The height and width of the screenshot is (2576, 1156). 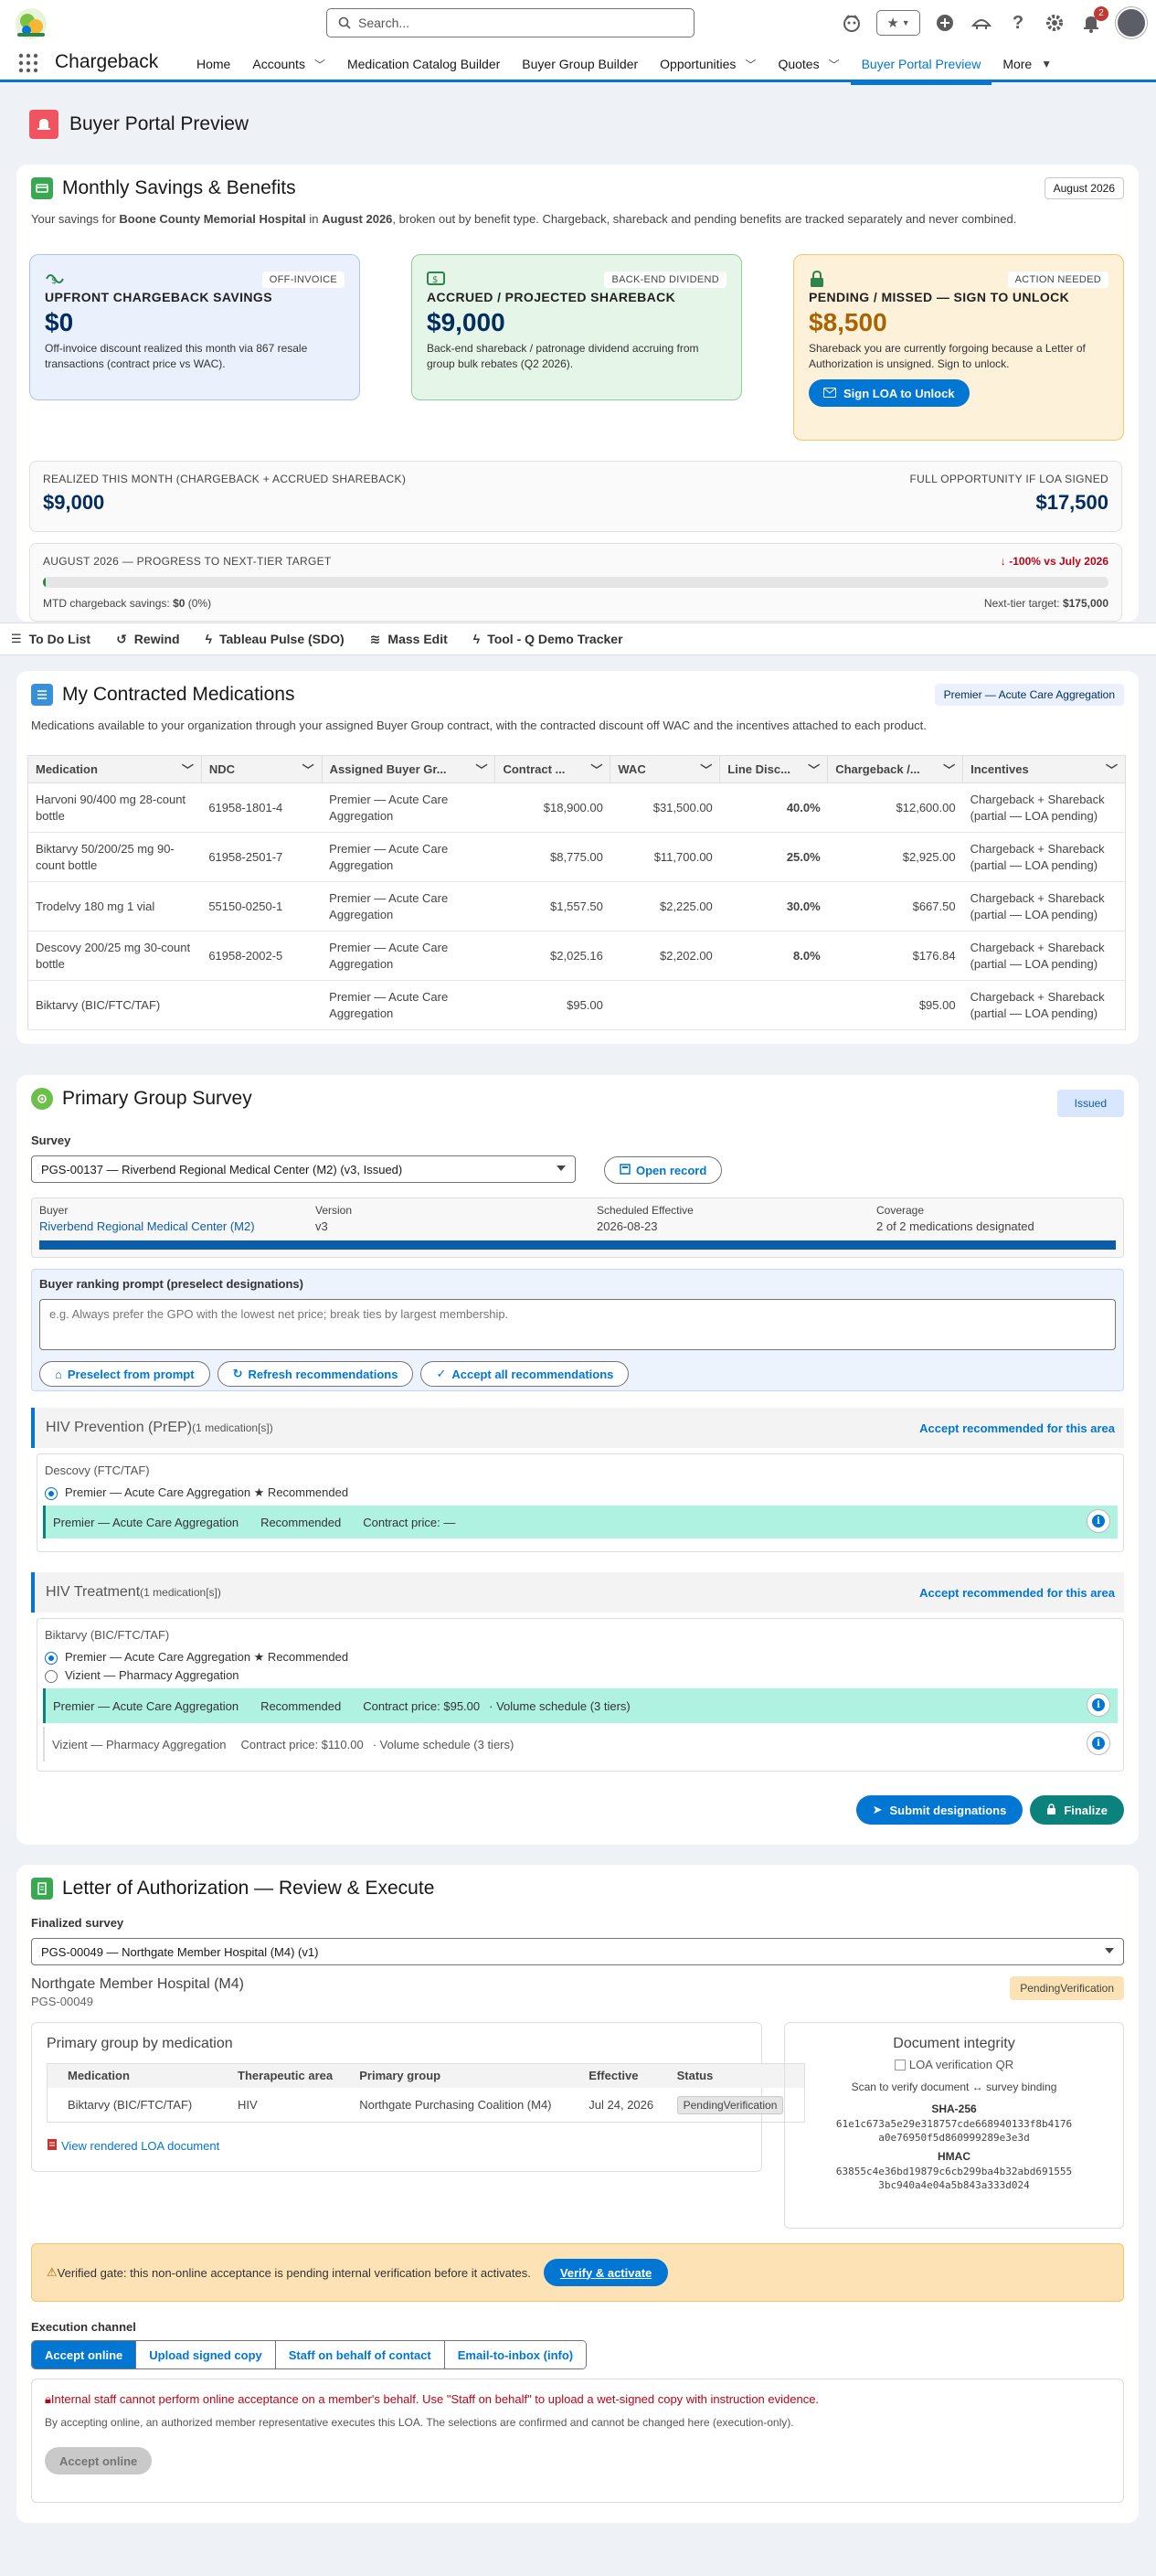 I want to click on accept-all-button: ✓ Accept all recommendations, so click(x=525, y=1374).